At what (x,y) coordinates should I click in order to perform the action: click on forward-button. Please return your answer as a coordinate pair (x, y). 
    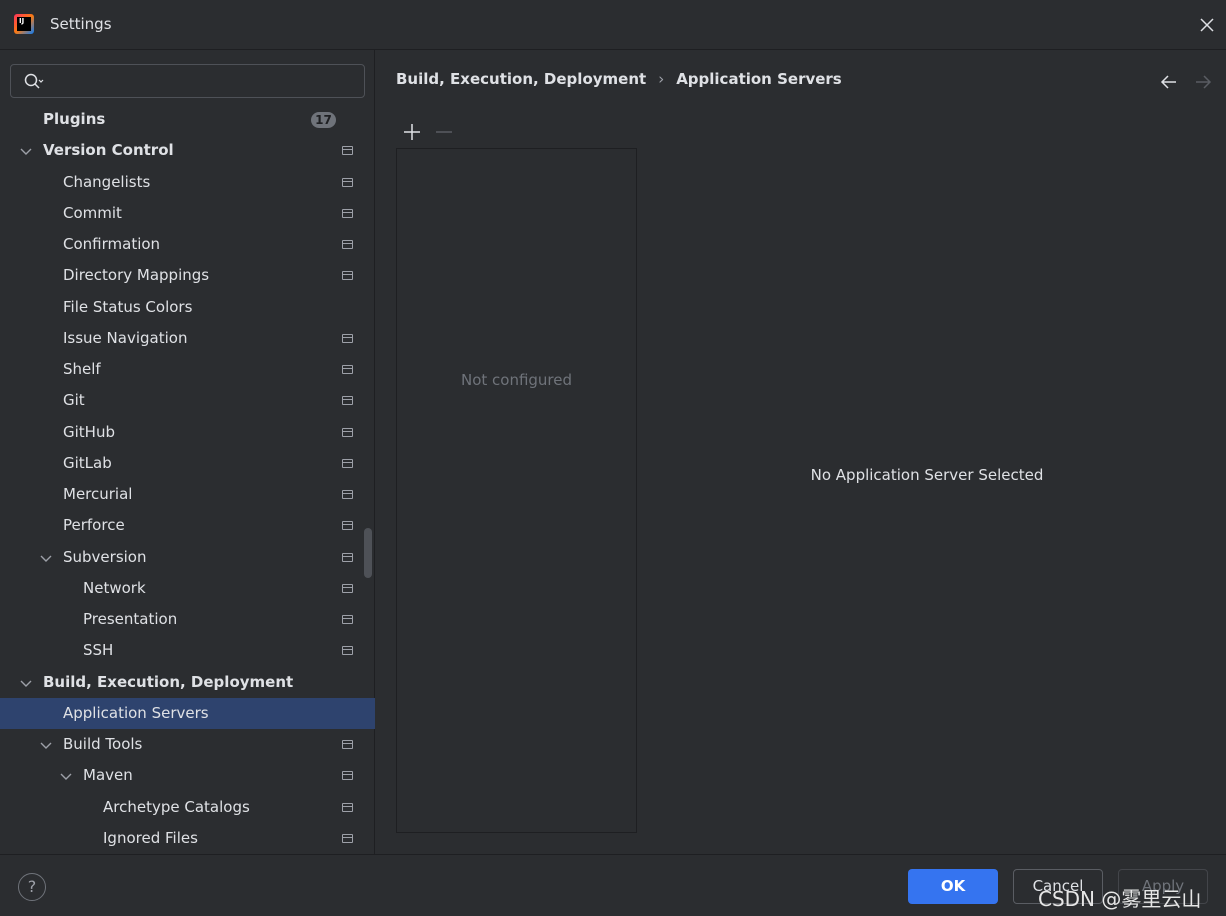
    Looking at the image, I should click on (1203, 82).